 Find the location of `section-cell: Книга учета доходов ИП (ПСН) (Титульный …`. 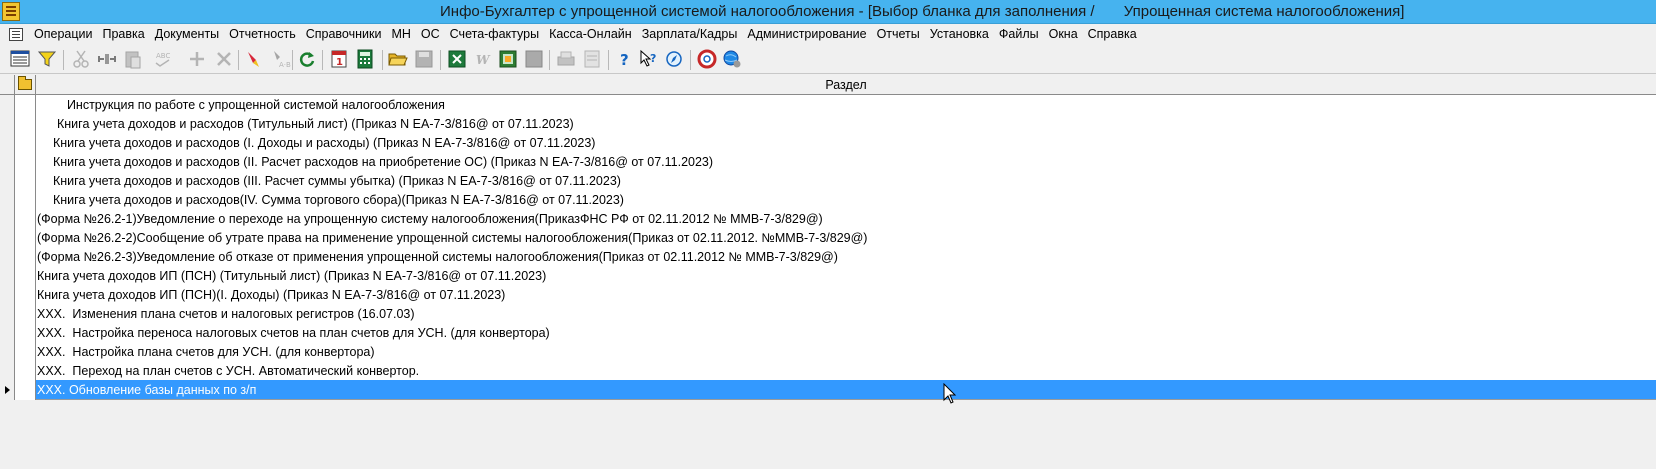

section-cell: Книга учета доходов ИП (ПСН) (Титульный … is located at coordinates (291, 276).